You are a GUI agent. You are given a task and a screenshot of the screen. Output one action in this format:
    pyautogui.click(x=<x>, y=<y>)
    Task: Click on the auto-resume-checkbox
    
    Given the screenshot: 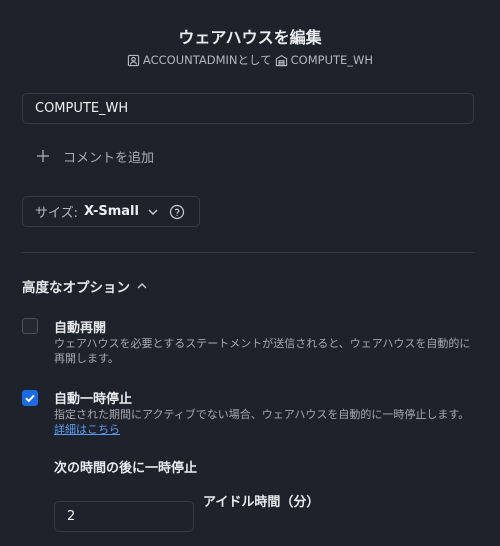 What is the action you would take?
    pyautogui.click(x=30, y=326)
    